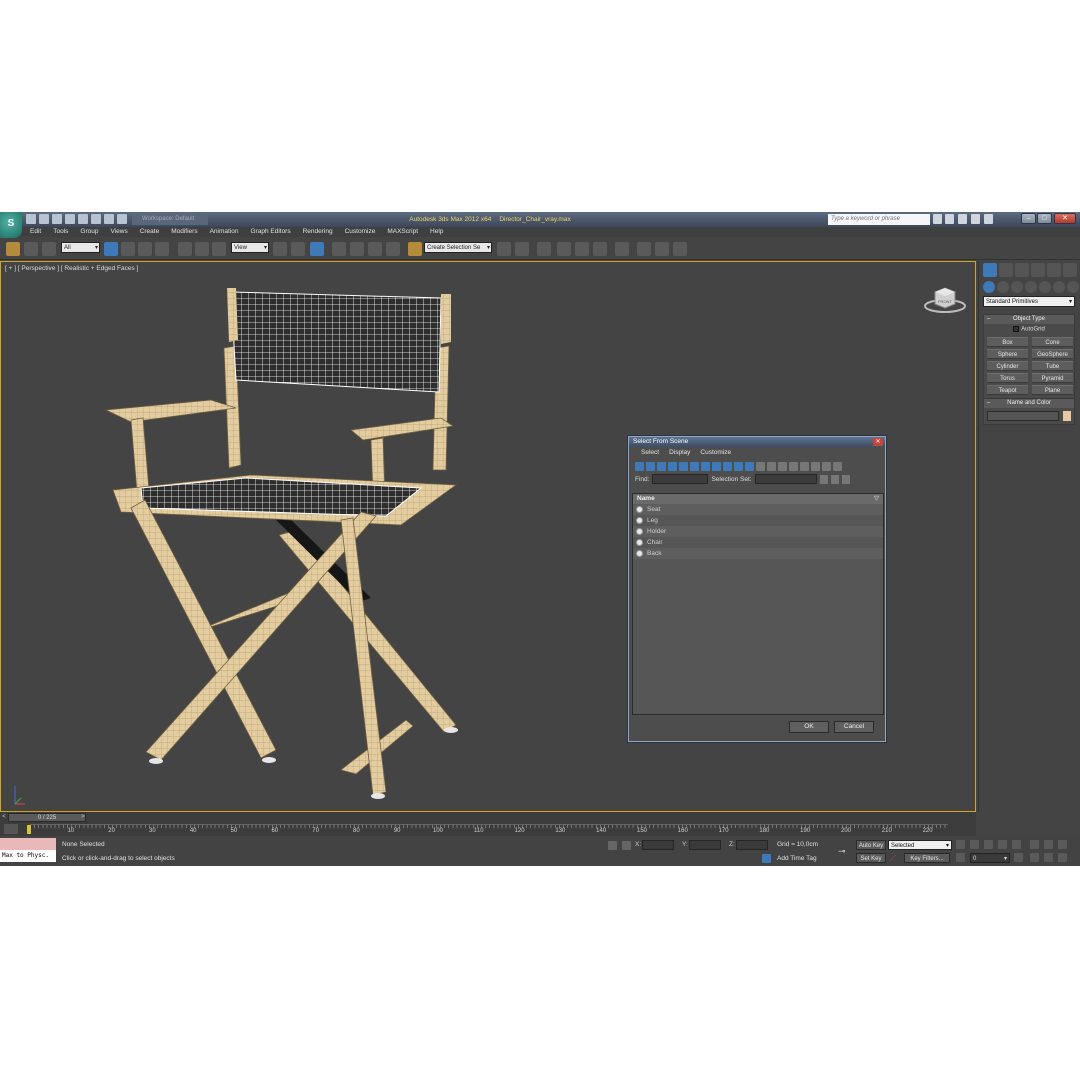  I want to click on time-slider-prev-icon: <, so click(4, 817).